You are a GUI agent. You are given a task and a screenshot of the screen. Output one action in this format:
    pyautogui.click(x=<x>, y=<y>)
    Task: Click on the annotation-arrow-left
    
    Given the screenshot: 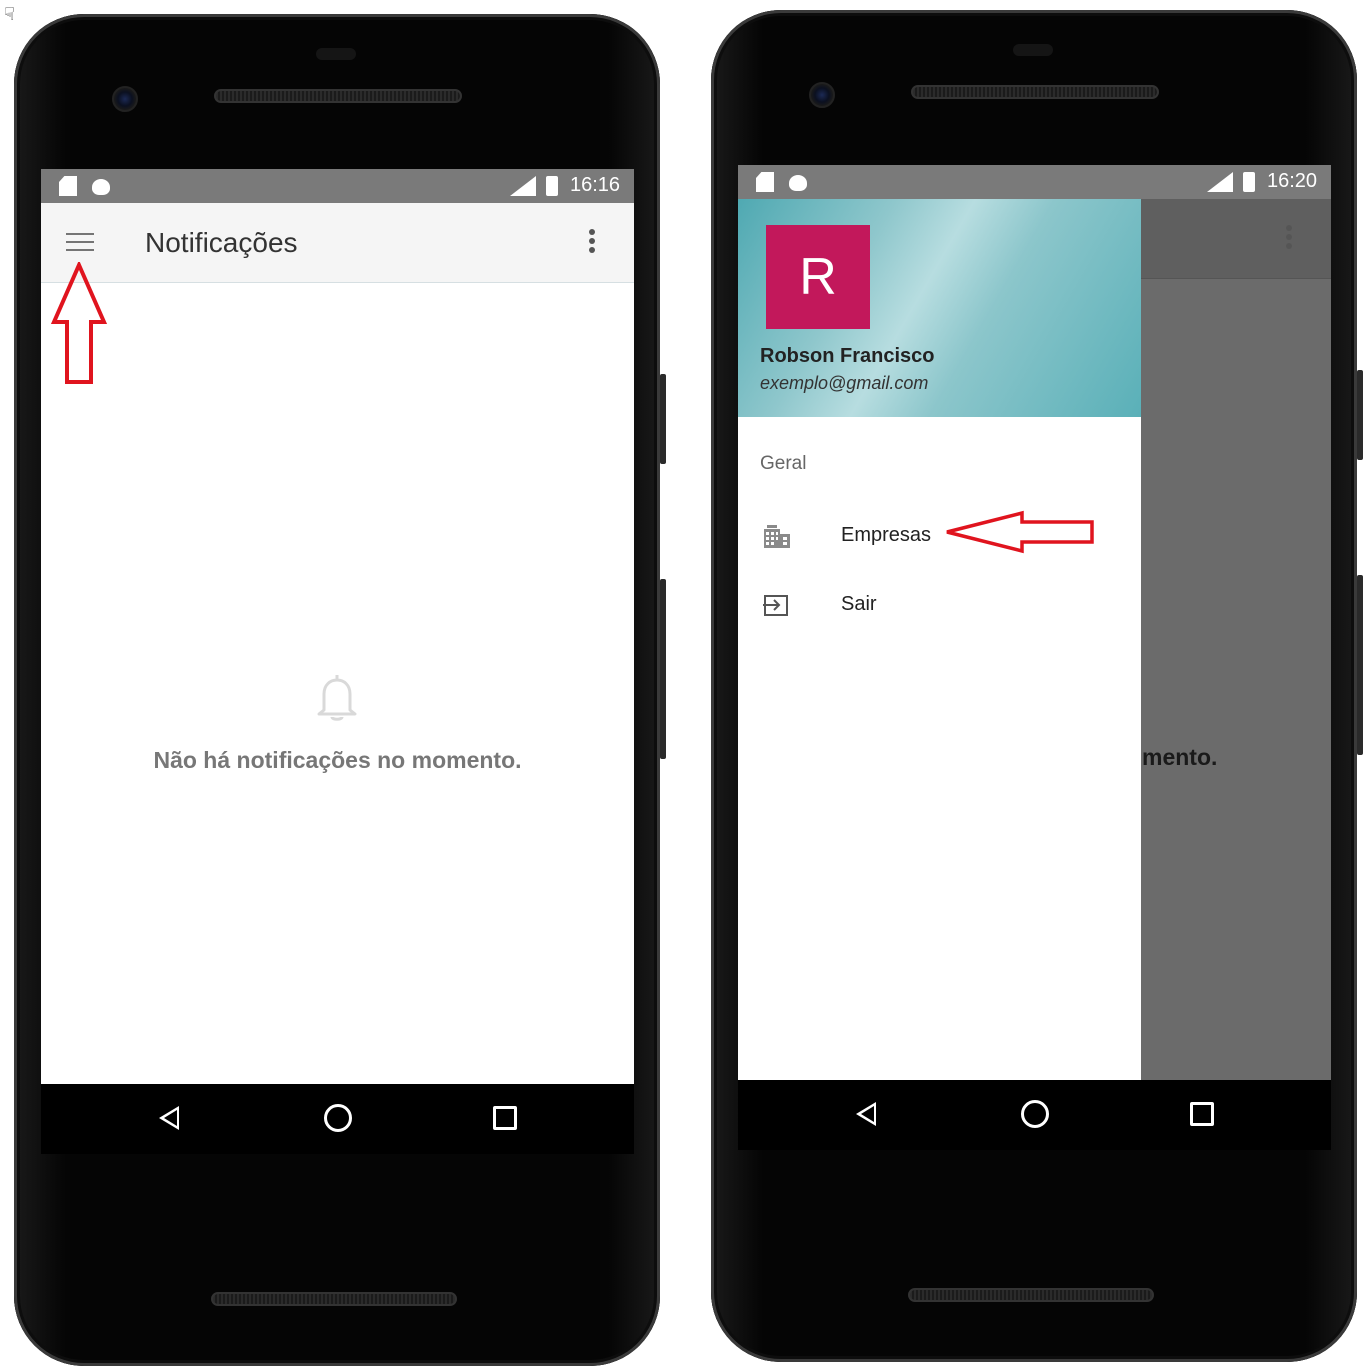 What is the action you would take?
    pyautogui.click(x=1020, y=532)
    